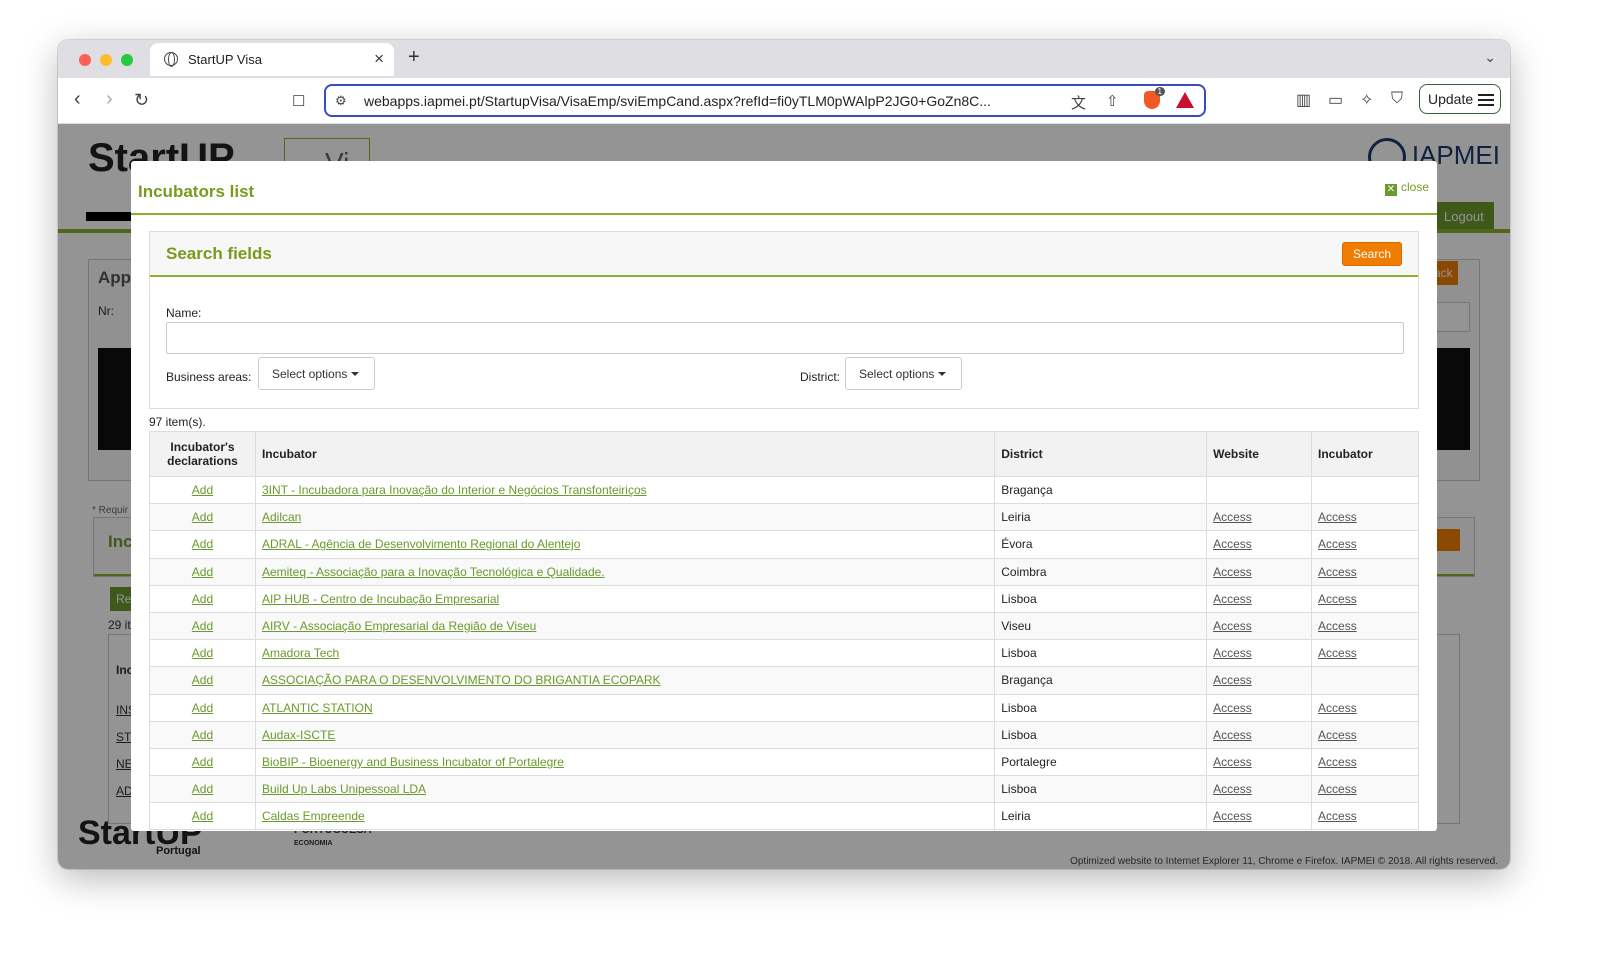  Describe the element at coordinates (1112, 101) in the screenshot. I see `share-icon: ⇧` at that location.